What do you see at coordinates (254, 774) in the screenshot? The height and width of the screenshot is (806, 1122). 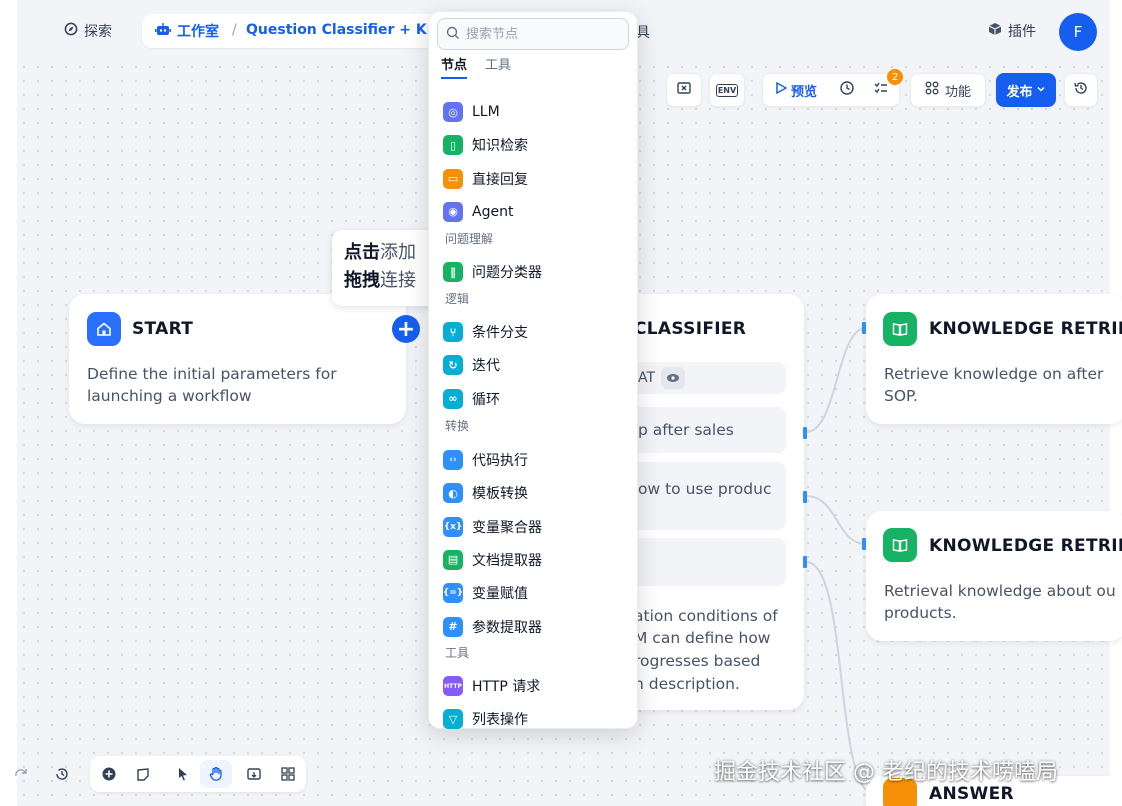 I see `export-image-icon` at bounding box center [254, 774].